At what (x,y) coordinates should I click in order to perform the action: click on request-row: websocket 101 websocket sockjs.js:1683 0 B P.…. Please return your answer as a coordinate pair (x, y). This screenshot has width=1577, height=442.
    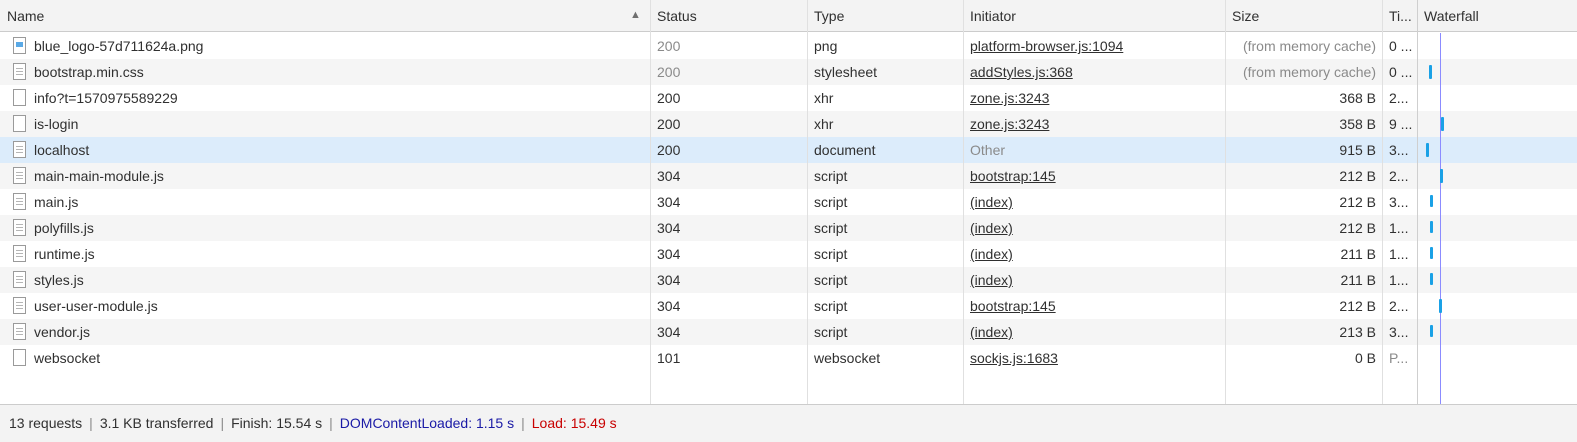
    Looking at the image, I should click on (788, 358).